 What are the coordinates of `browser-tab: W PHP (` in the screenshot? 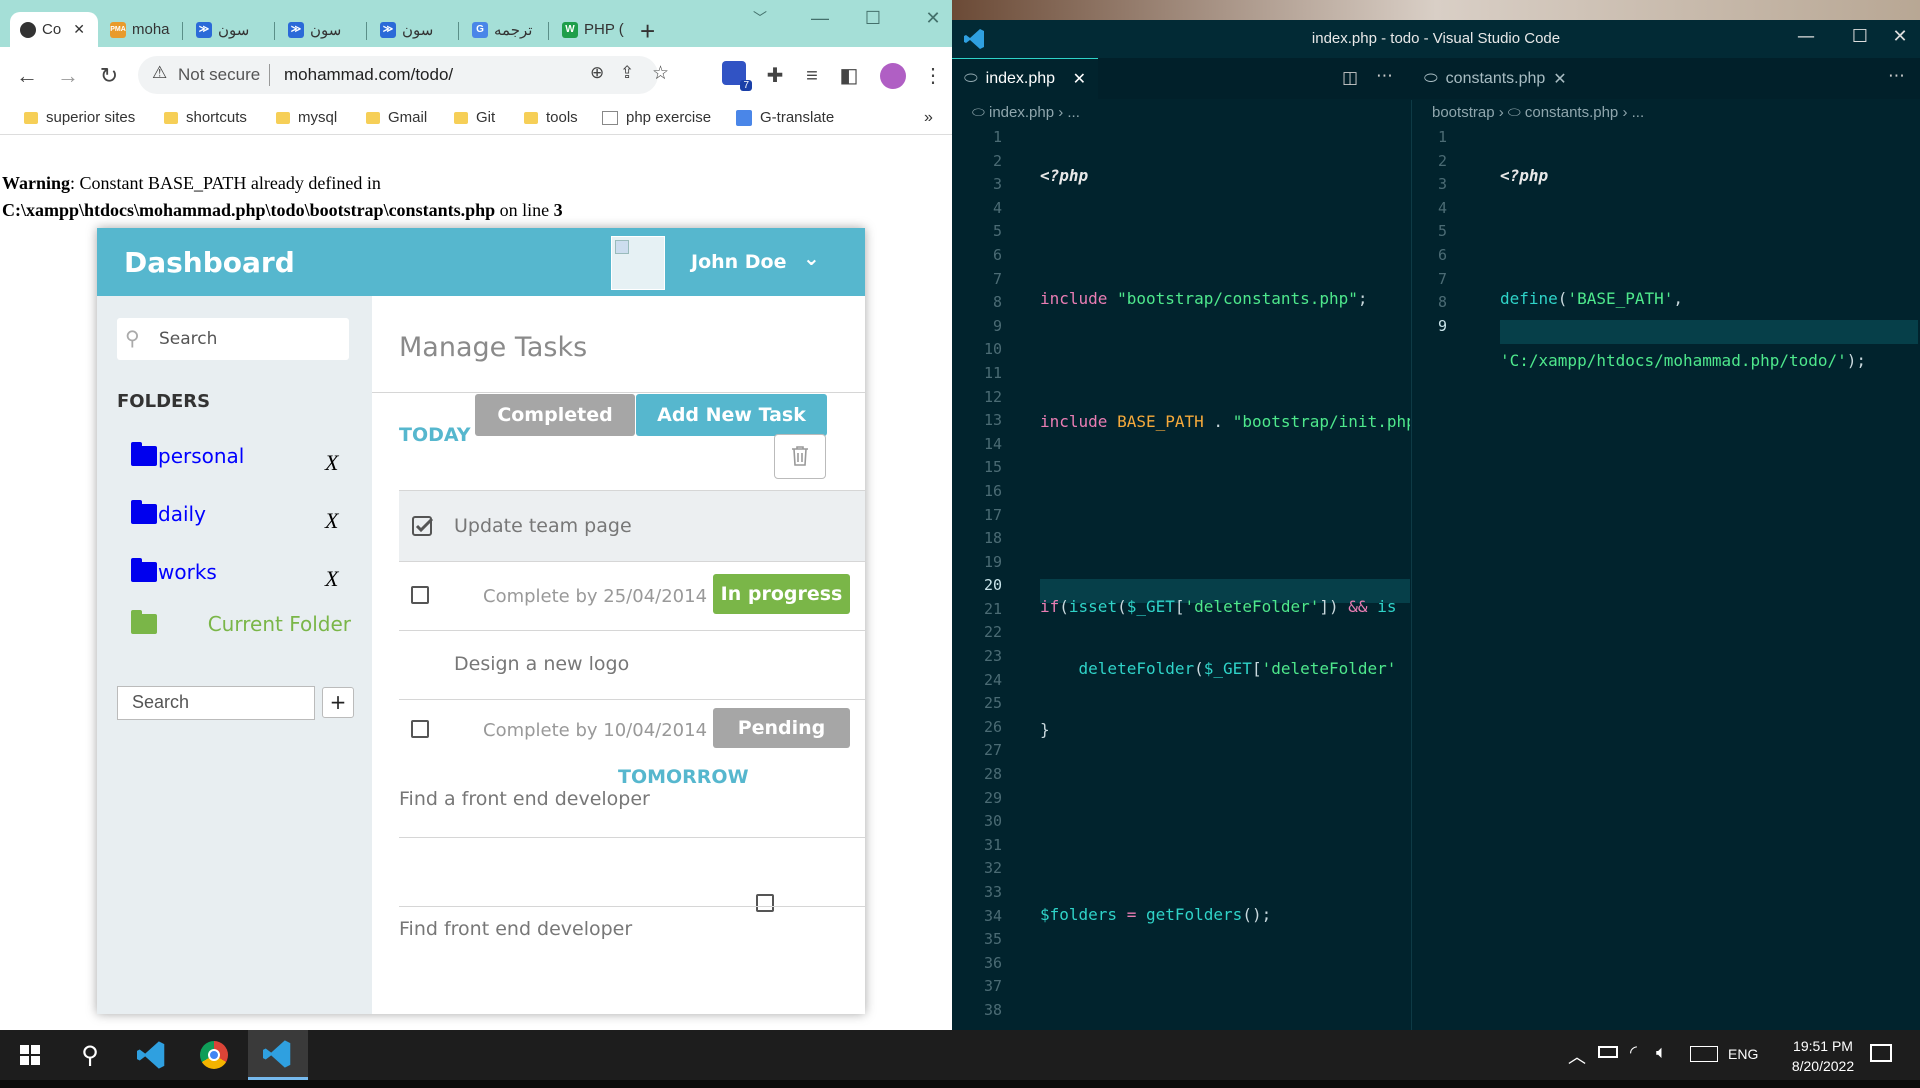 It's located at (594, 29).